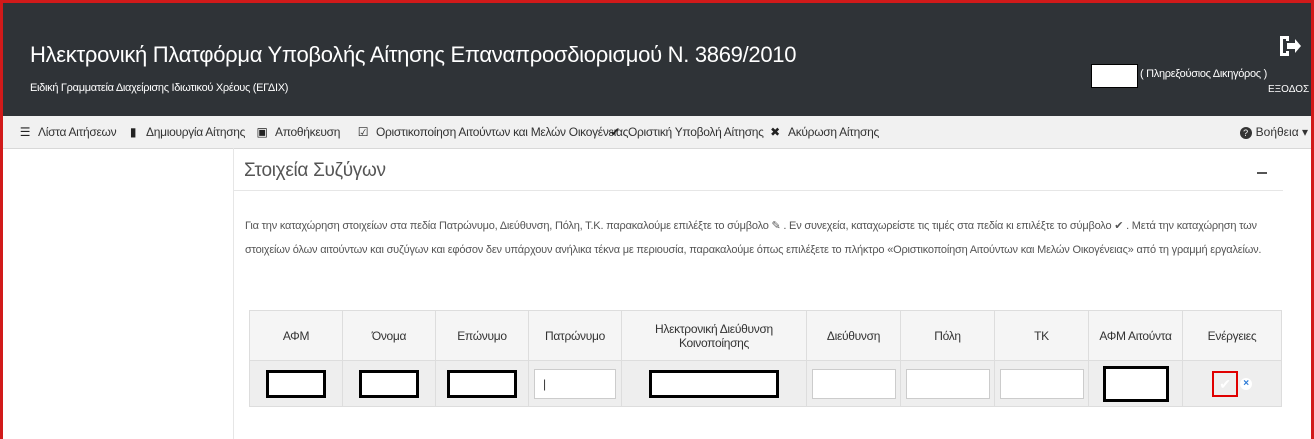  I want to click on toolbar-create-application: ▮ Δημιουργία Αίτησης, so click(186, 132).